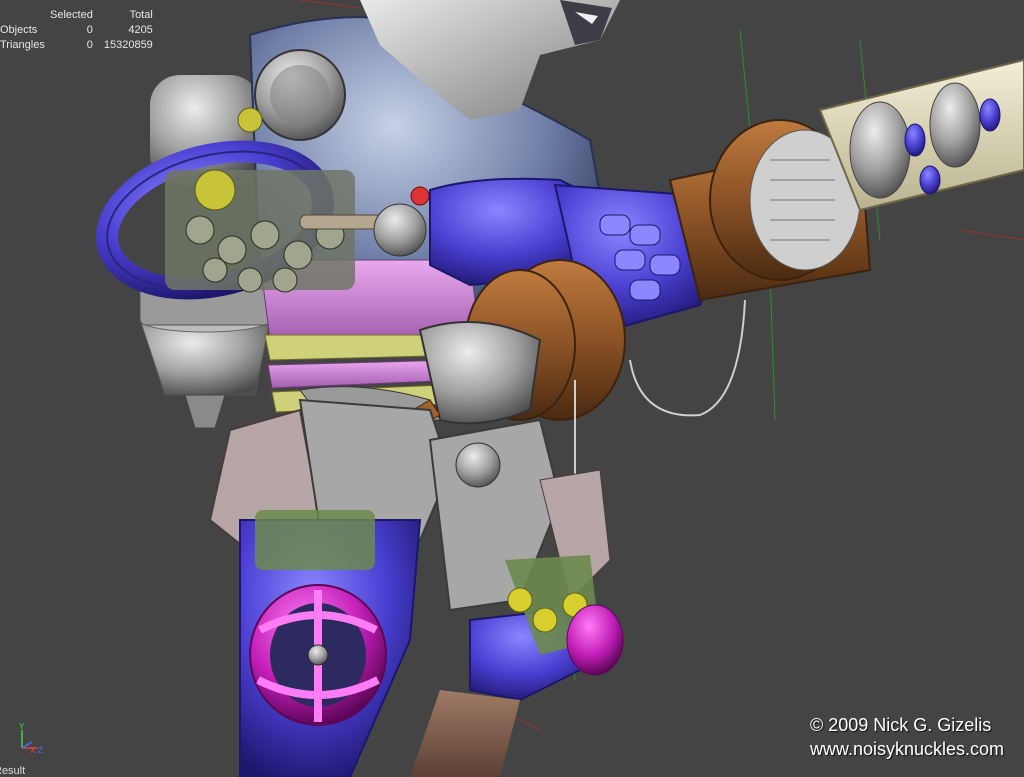 This screenshot has height=777, width=1024. I want to click on stats-row-label: Triangles, so click(22, 45).